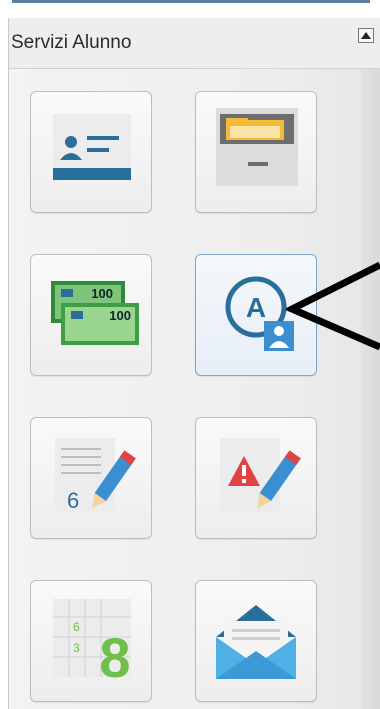  I want to click on collapse-arrow-icon, so click(366, 35).